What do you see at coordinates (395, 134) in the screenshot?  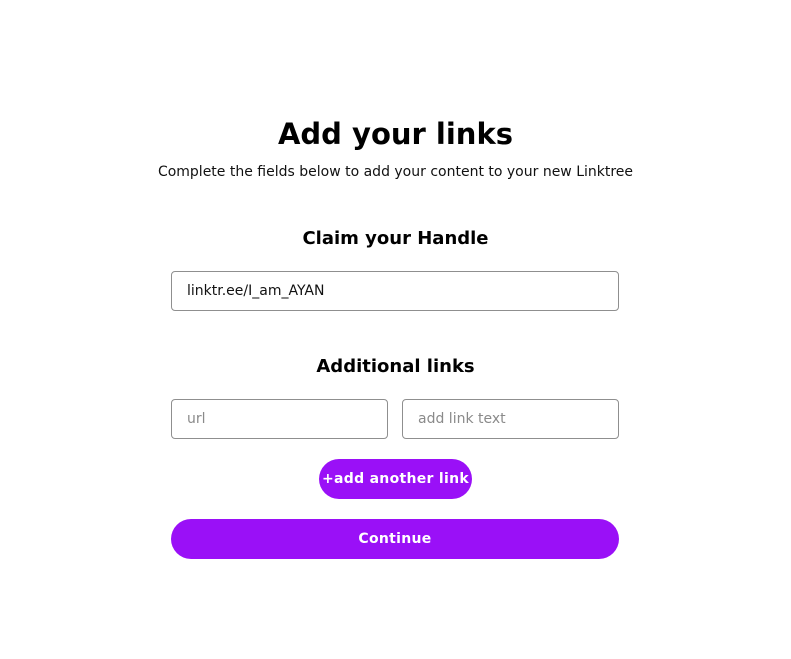 I see `page-title: Add your links` at bounding box center [395, 134].